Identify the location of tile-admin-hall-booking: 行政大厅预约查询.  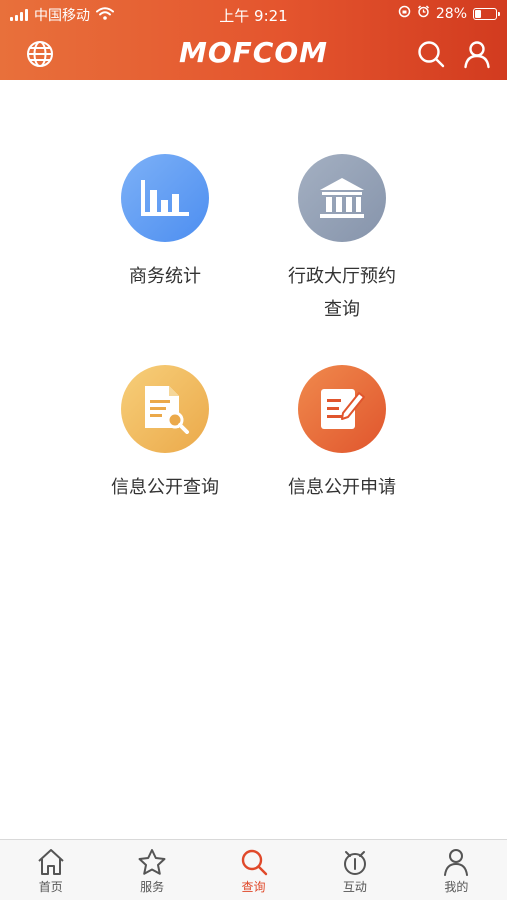
(342, 240).